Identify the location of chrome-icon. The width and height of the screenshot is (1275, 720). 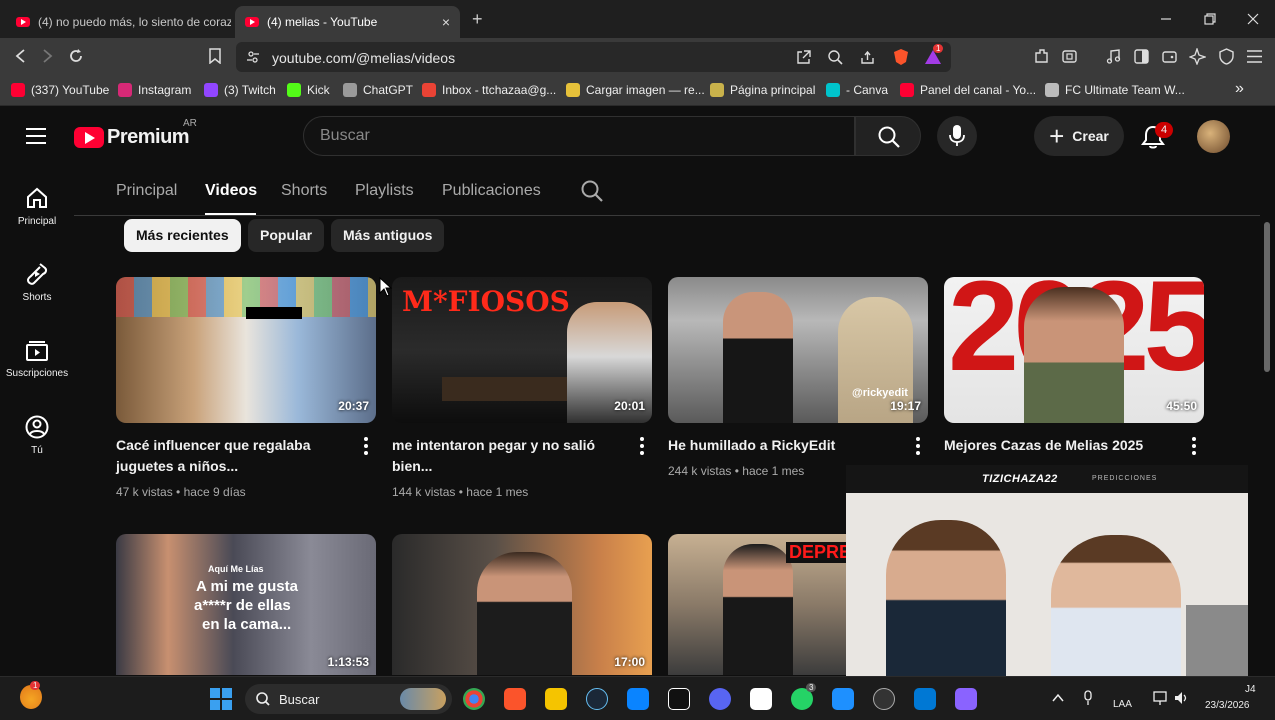
(474, 699).